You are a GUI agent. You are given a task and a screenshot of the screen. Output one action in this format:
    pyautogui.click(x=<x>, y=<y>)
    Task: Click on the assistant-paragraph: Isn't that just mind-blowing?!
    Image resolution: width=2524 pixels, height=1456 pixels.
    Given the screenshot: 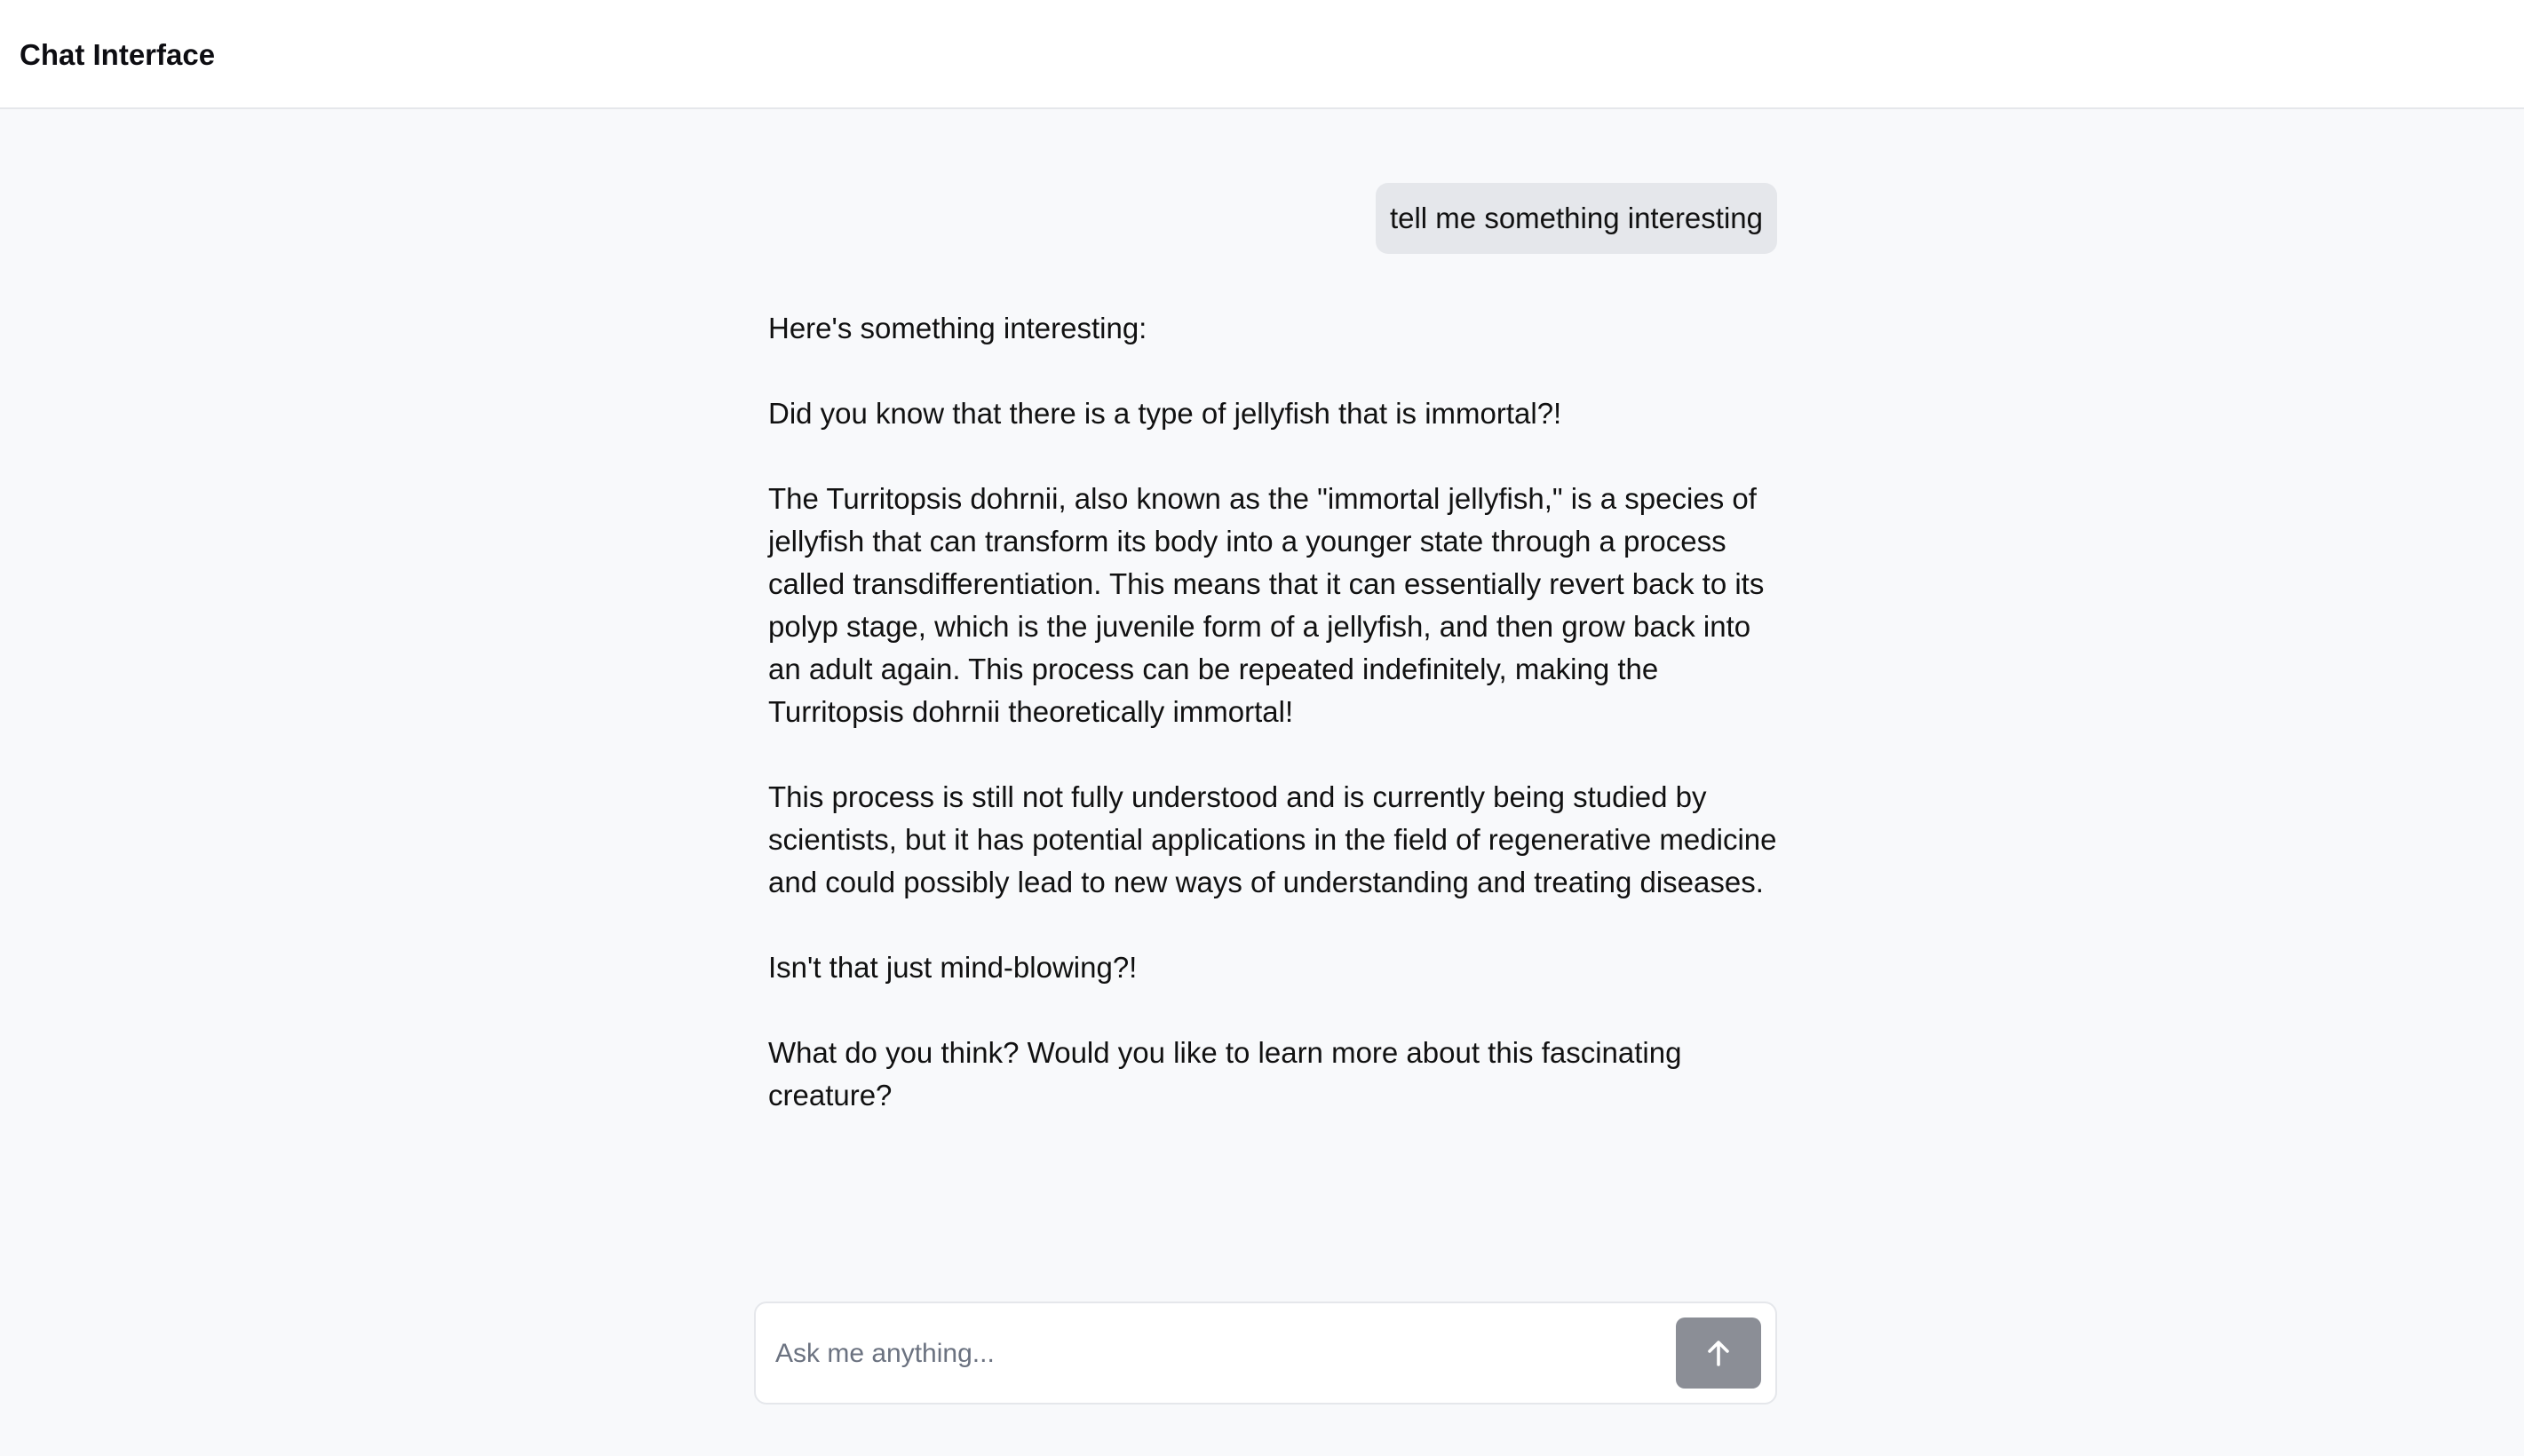 What is the action you would take?
    pyautogui.click(x=953, y=967)
    